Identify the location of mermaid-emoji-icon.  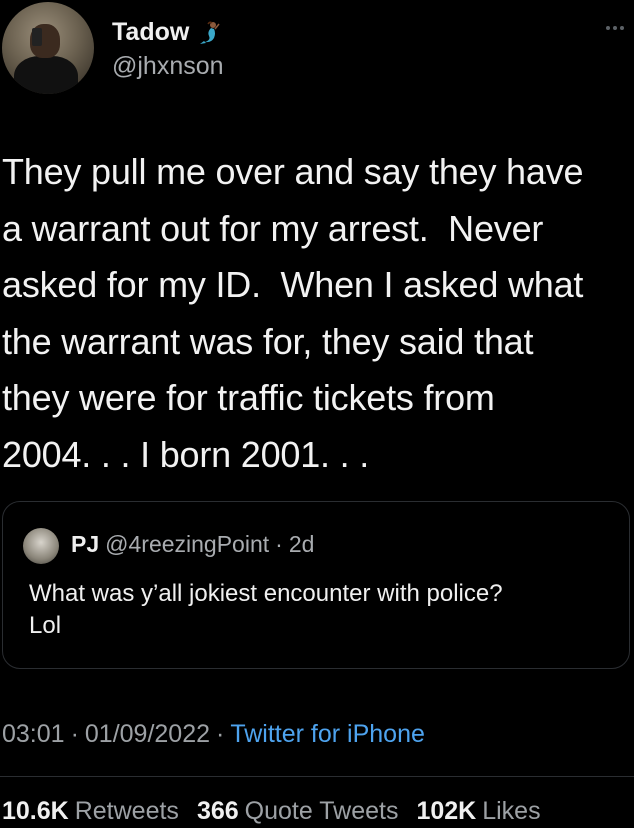
(210, 32).